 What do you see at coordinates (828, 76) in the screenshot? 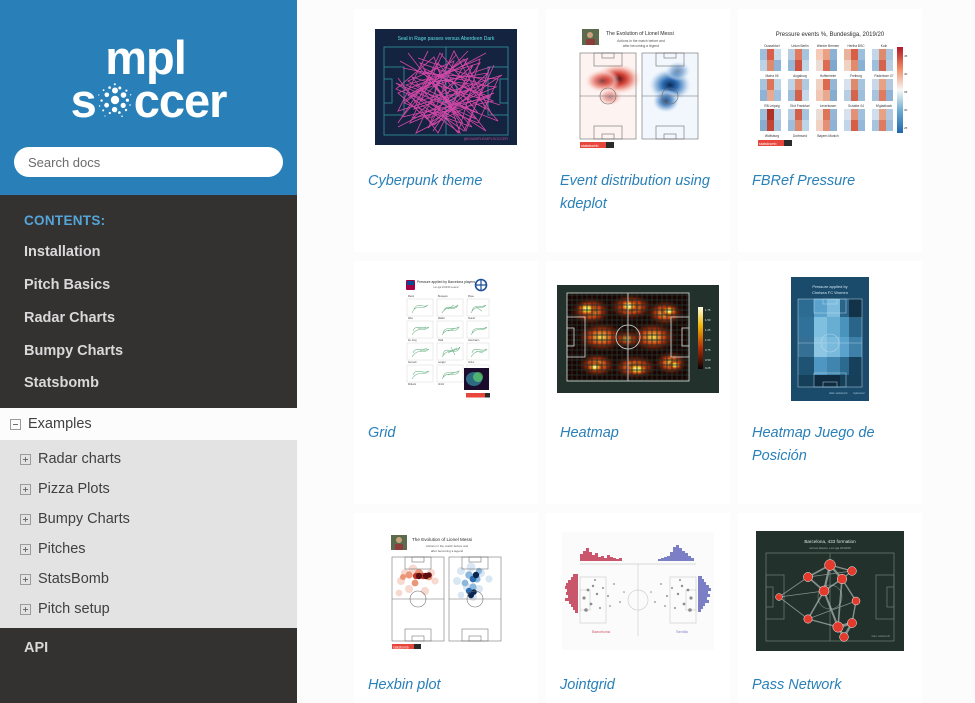
I see `svg-text: Hoffenheim` at bounding box center [828, 76].